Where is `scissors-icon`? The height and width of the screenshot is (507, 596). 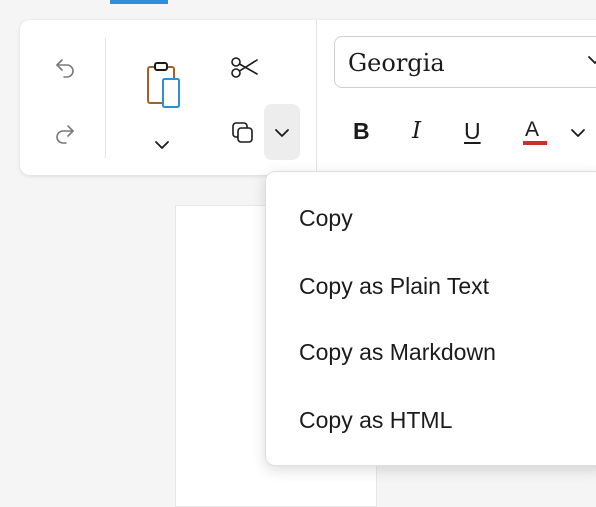 scissors-icon is located at coordinates (244, 67).